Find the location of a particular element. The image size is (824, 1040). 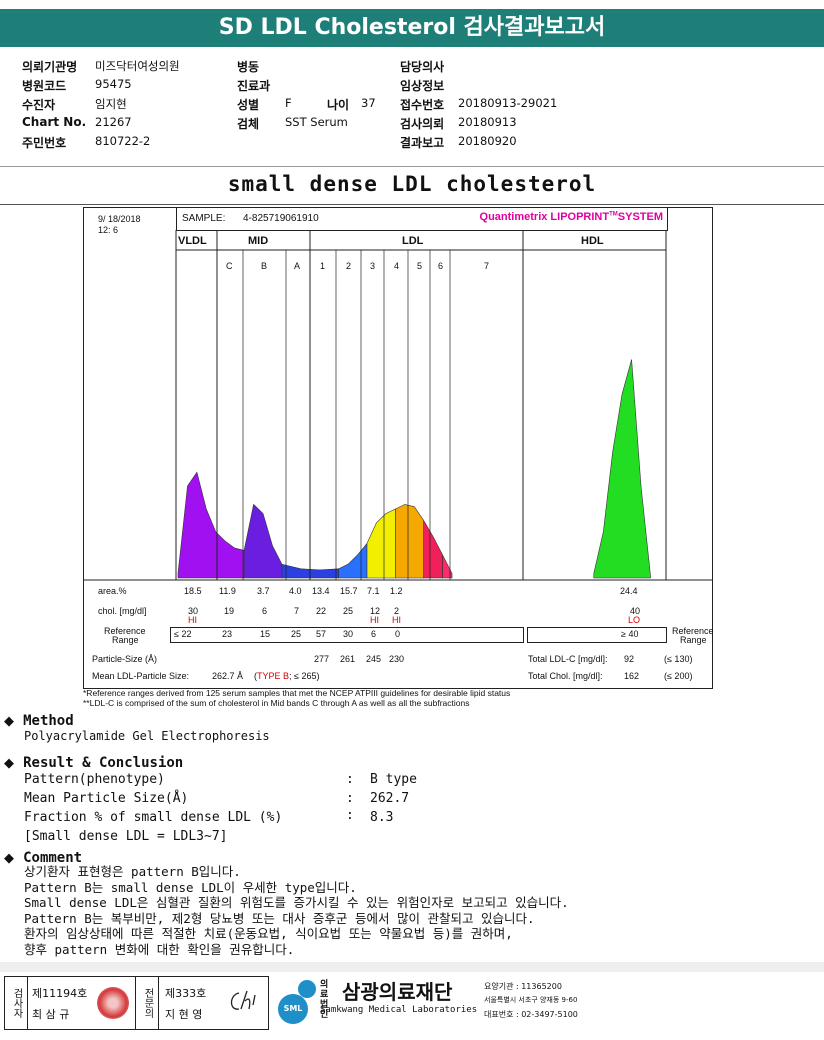

area-a: 4.0 is located at coordinates (295, 591).